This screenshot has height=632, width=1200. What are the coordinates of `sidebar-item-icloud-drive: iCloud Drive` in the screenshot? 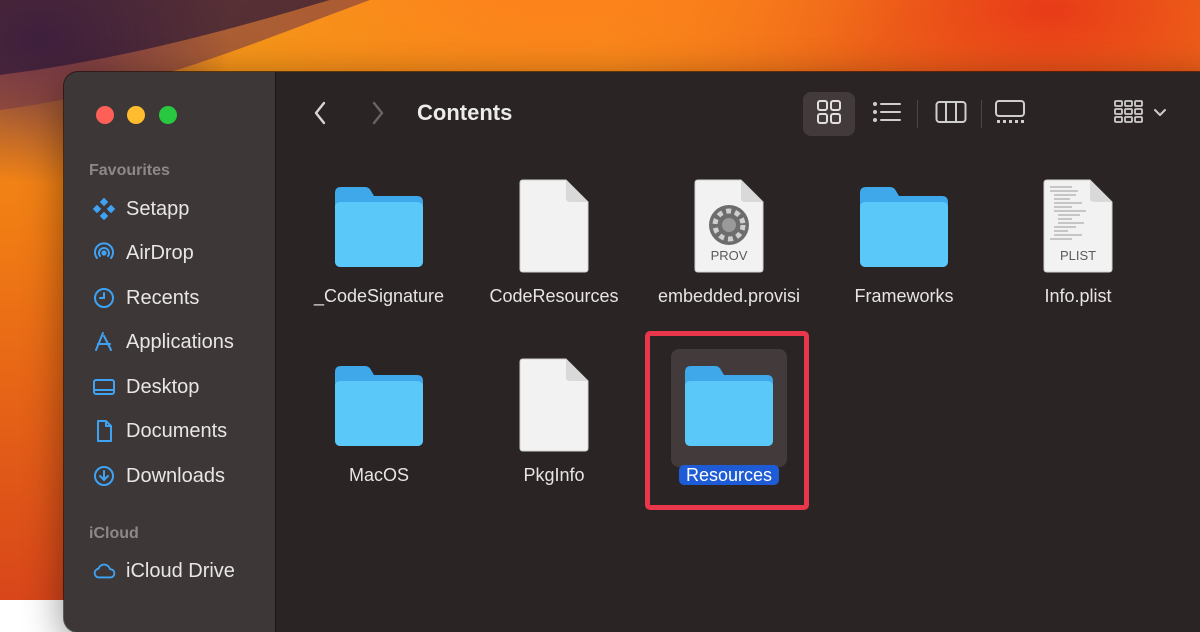 It's located at (163, 571).